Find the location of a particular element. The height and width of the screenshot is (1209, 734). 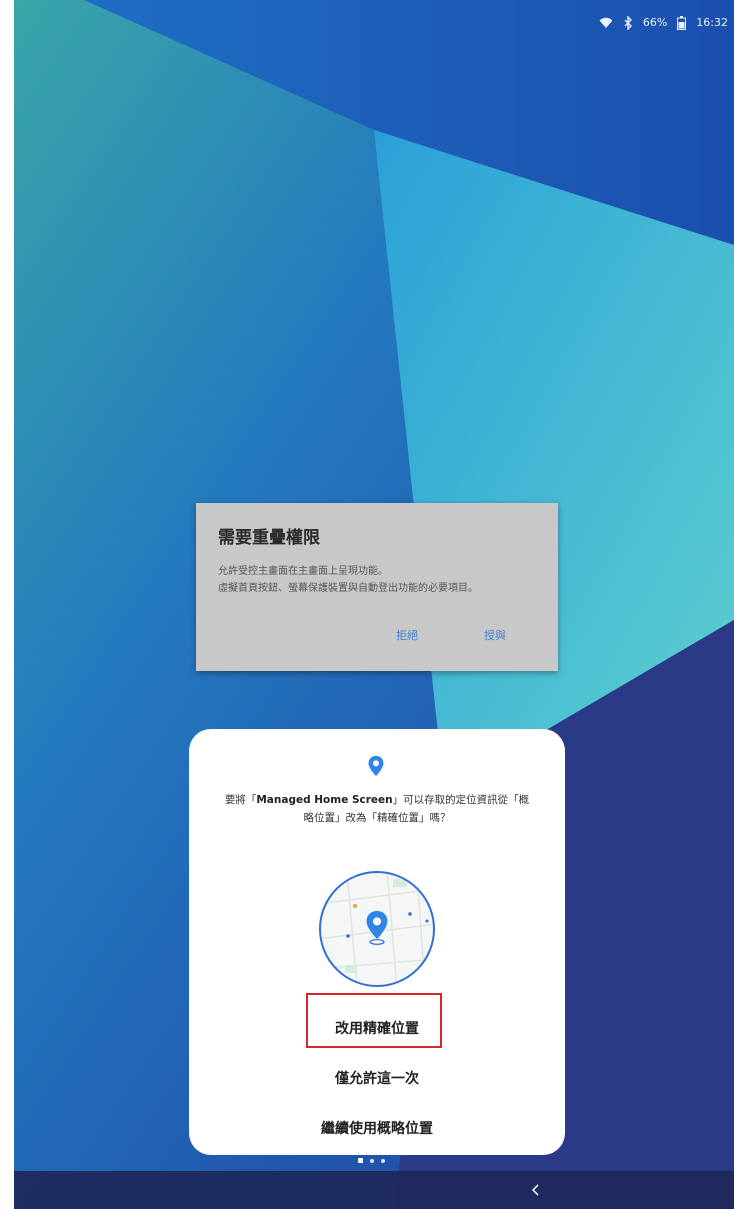

deny-button: 拒絕 is located at coordinates (407, 635).